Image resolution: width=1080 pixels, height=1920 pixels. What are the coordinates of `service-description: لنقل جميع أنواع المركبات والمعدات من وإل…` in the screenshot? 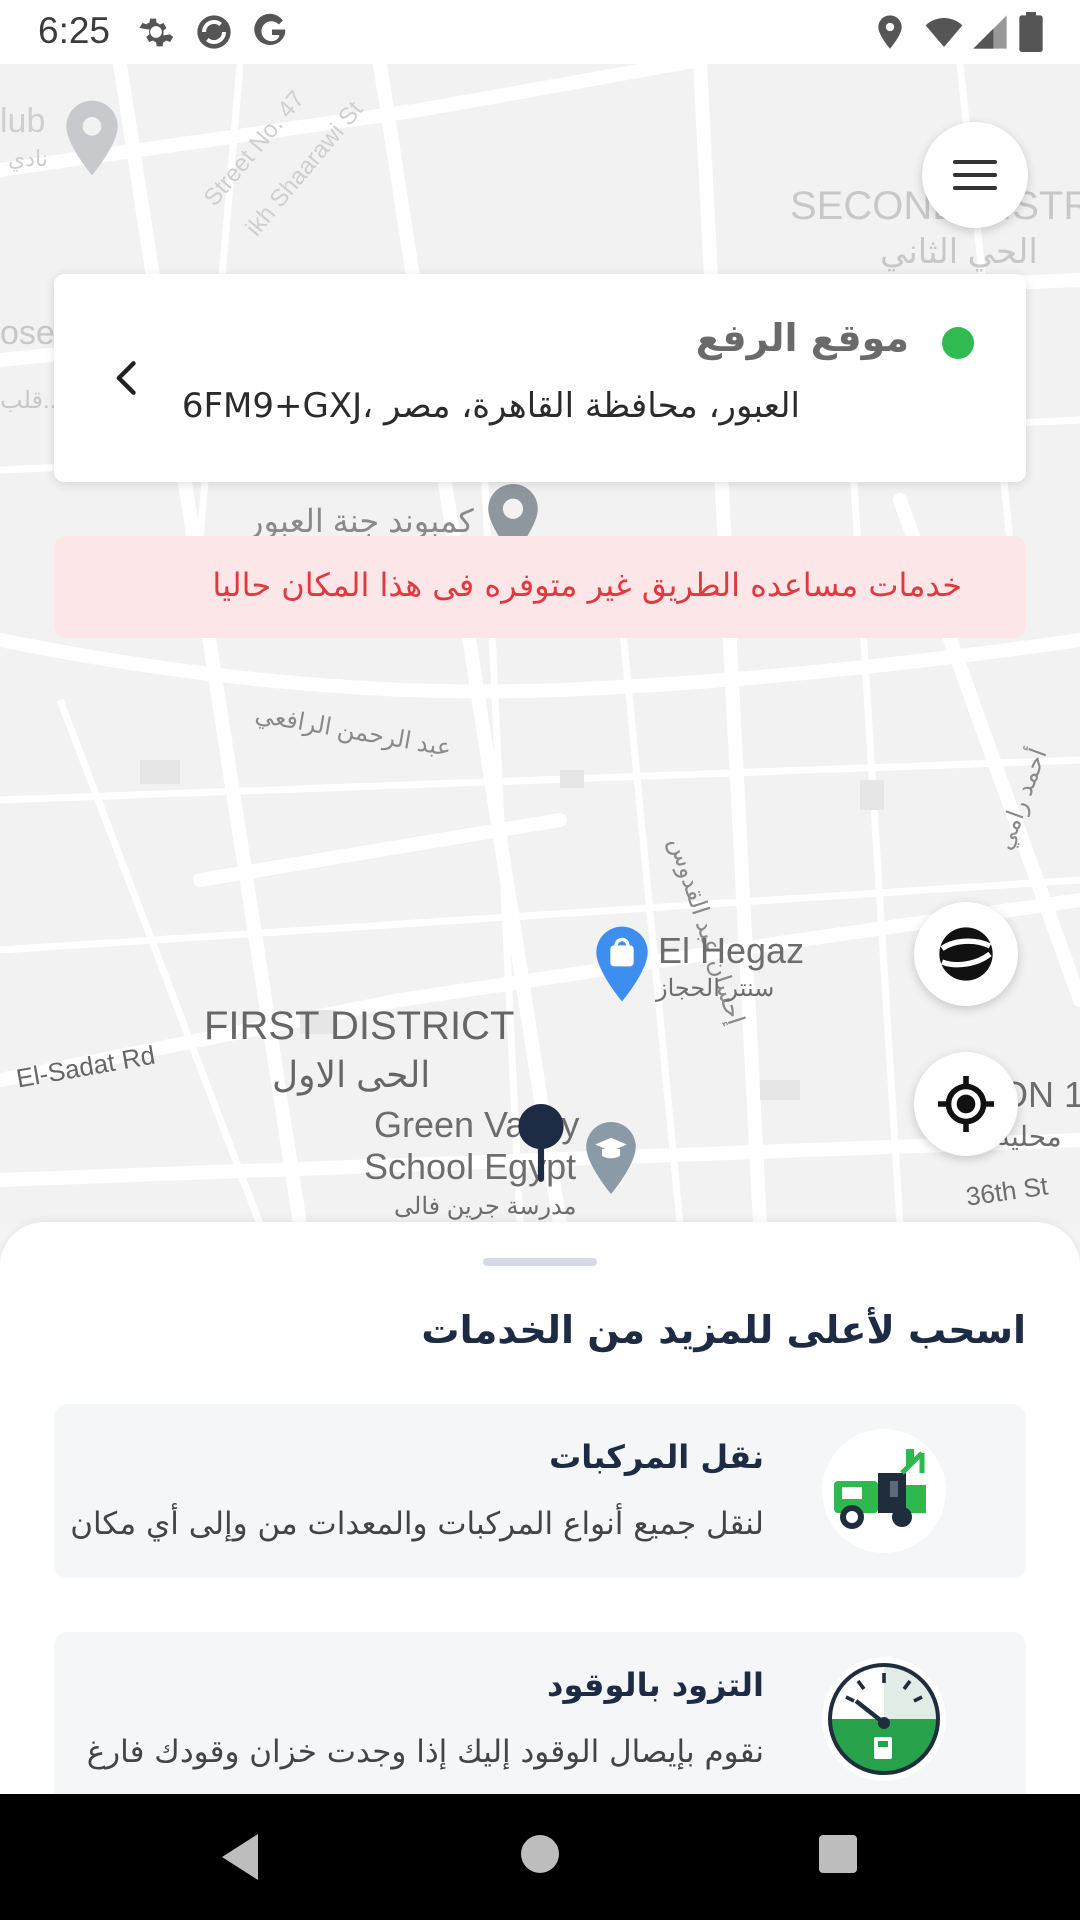 It's located at (417, 1524).